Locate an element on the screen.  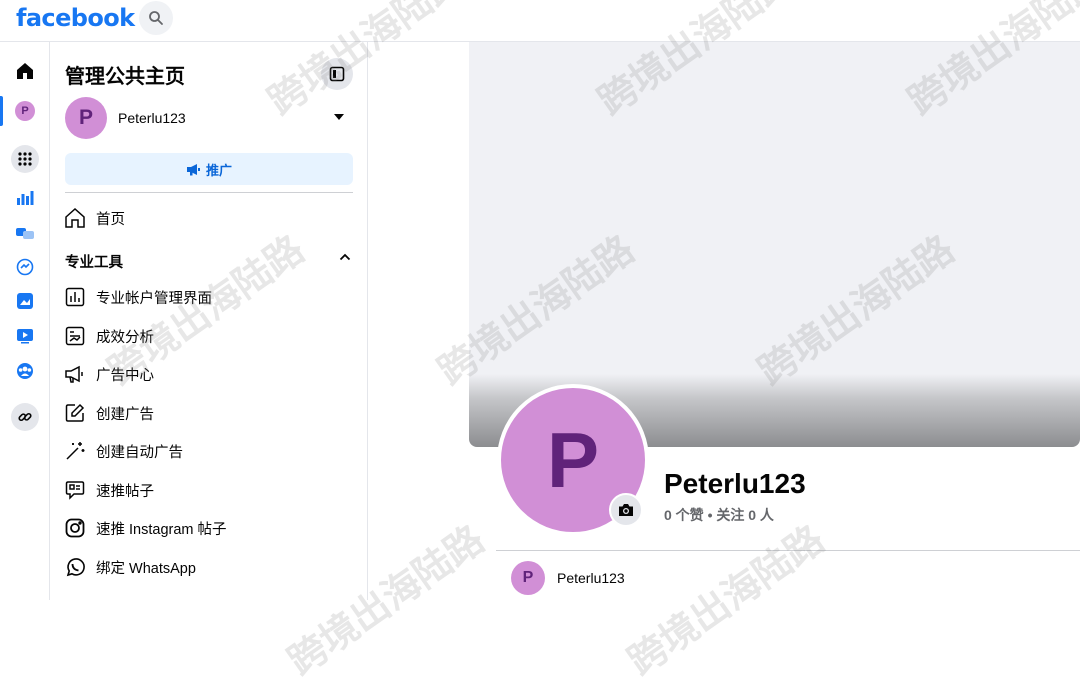
left-icon-rail: P is located at coordinates (25, 321).